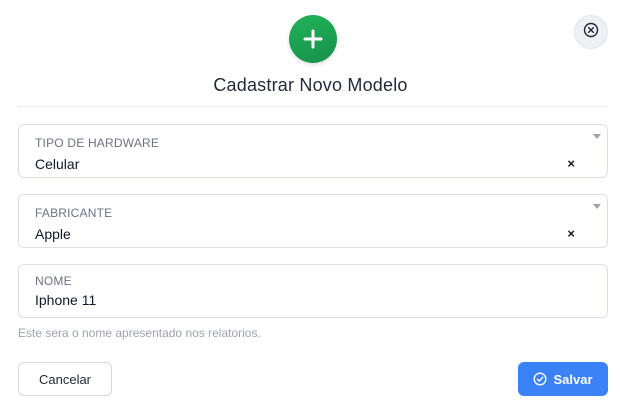  Describe the element at coordinates (571, 234) in the screenshot. I see `manufacturer-clear-icon: ×` at that location.